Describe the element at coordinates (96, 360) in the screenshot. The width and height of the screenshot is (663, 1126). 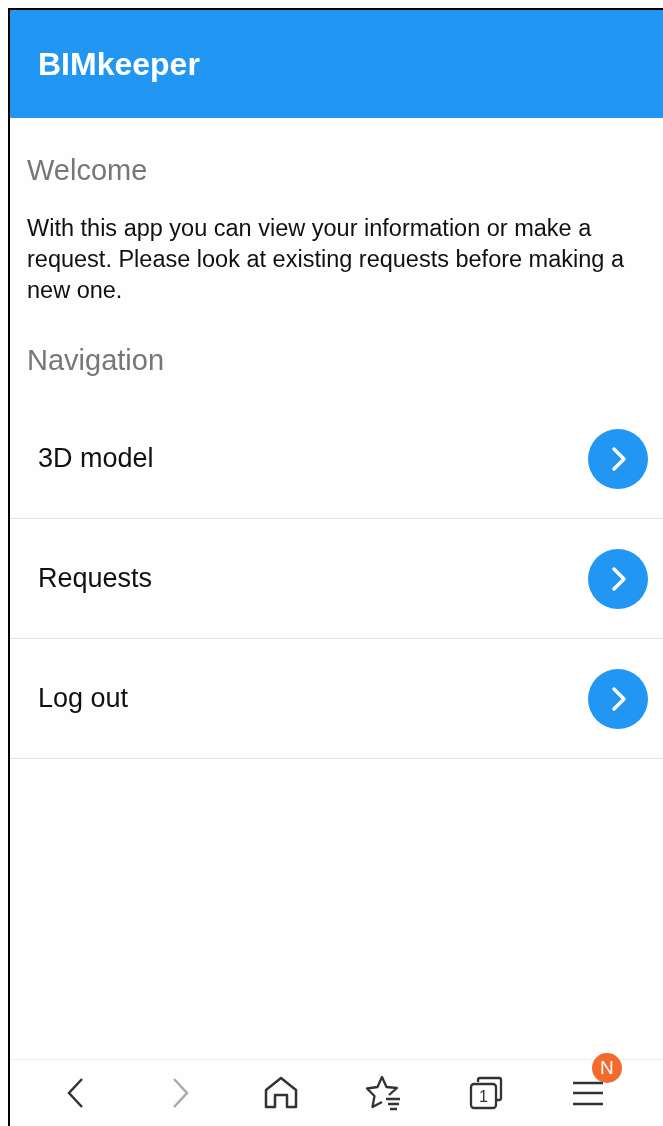
I see `section-heading: Navigation` at that location.